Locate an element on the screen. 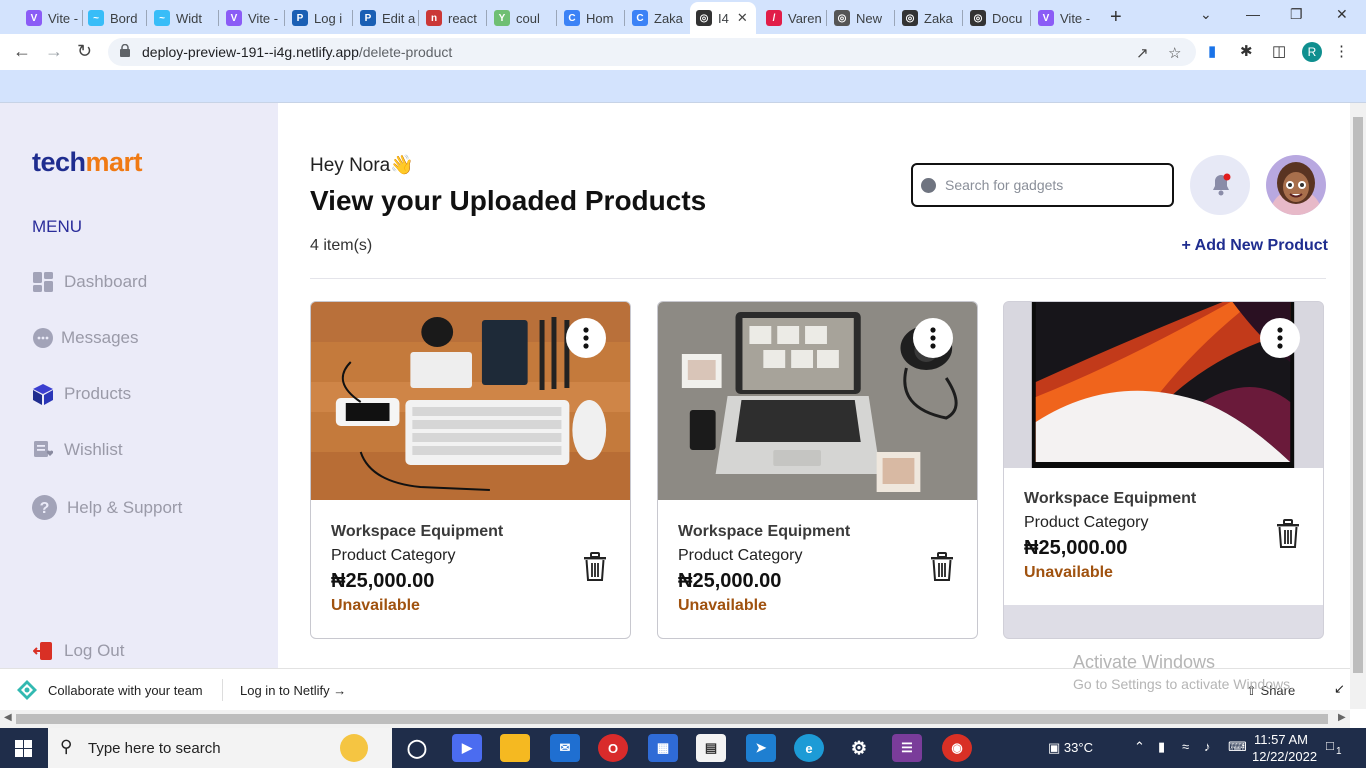 The height and width of the screenshot is (768, 1366). browser-tab: C Hom is located at coordinates (590, 18).